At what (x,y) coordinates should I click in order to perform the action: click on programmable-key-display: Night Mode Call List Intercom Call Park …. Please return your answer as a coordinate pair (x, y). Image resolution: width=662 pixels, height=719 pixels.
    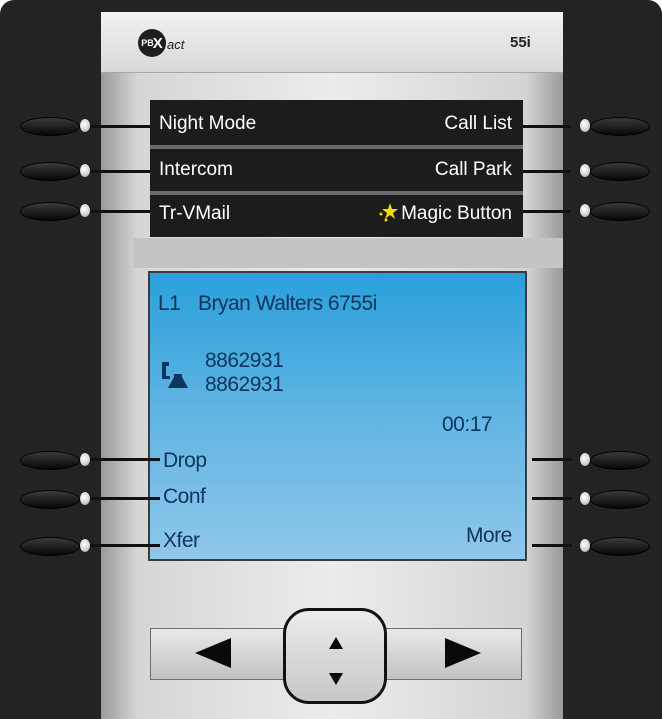
    Looking at the image, I should click on (336, 168).